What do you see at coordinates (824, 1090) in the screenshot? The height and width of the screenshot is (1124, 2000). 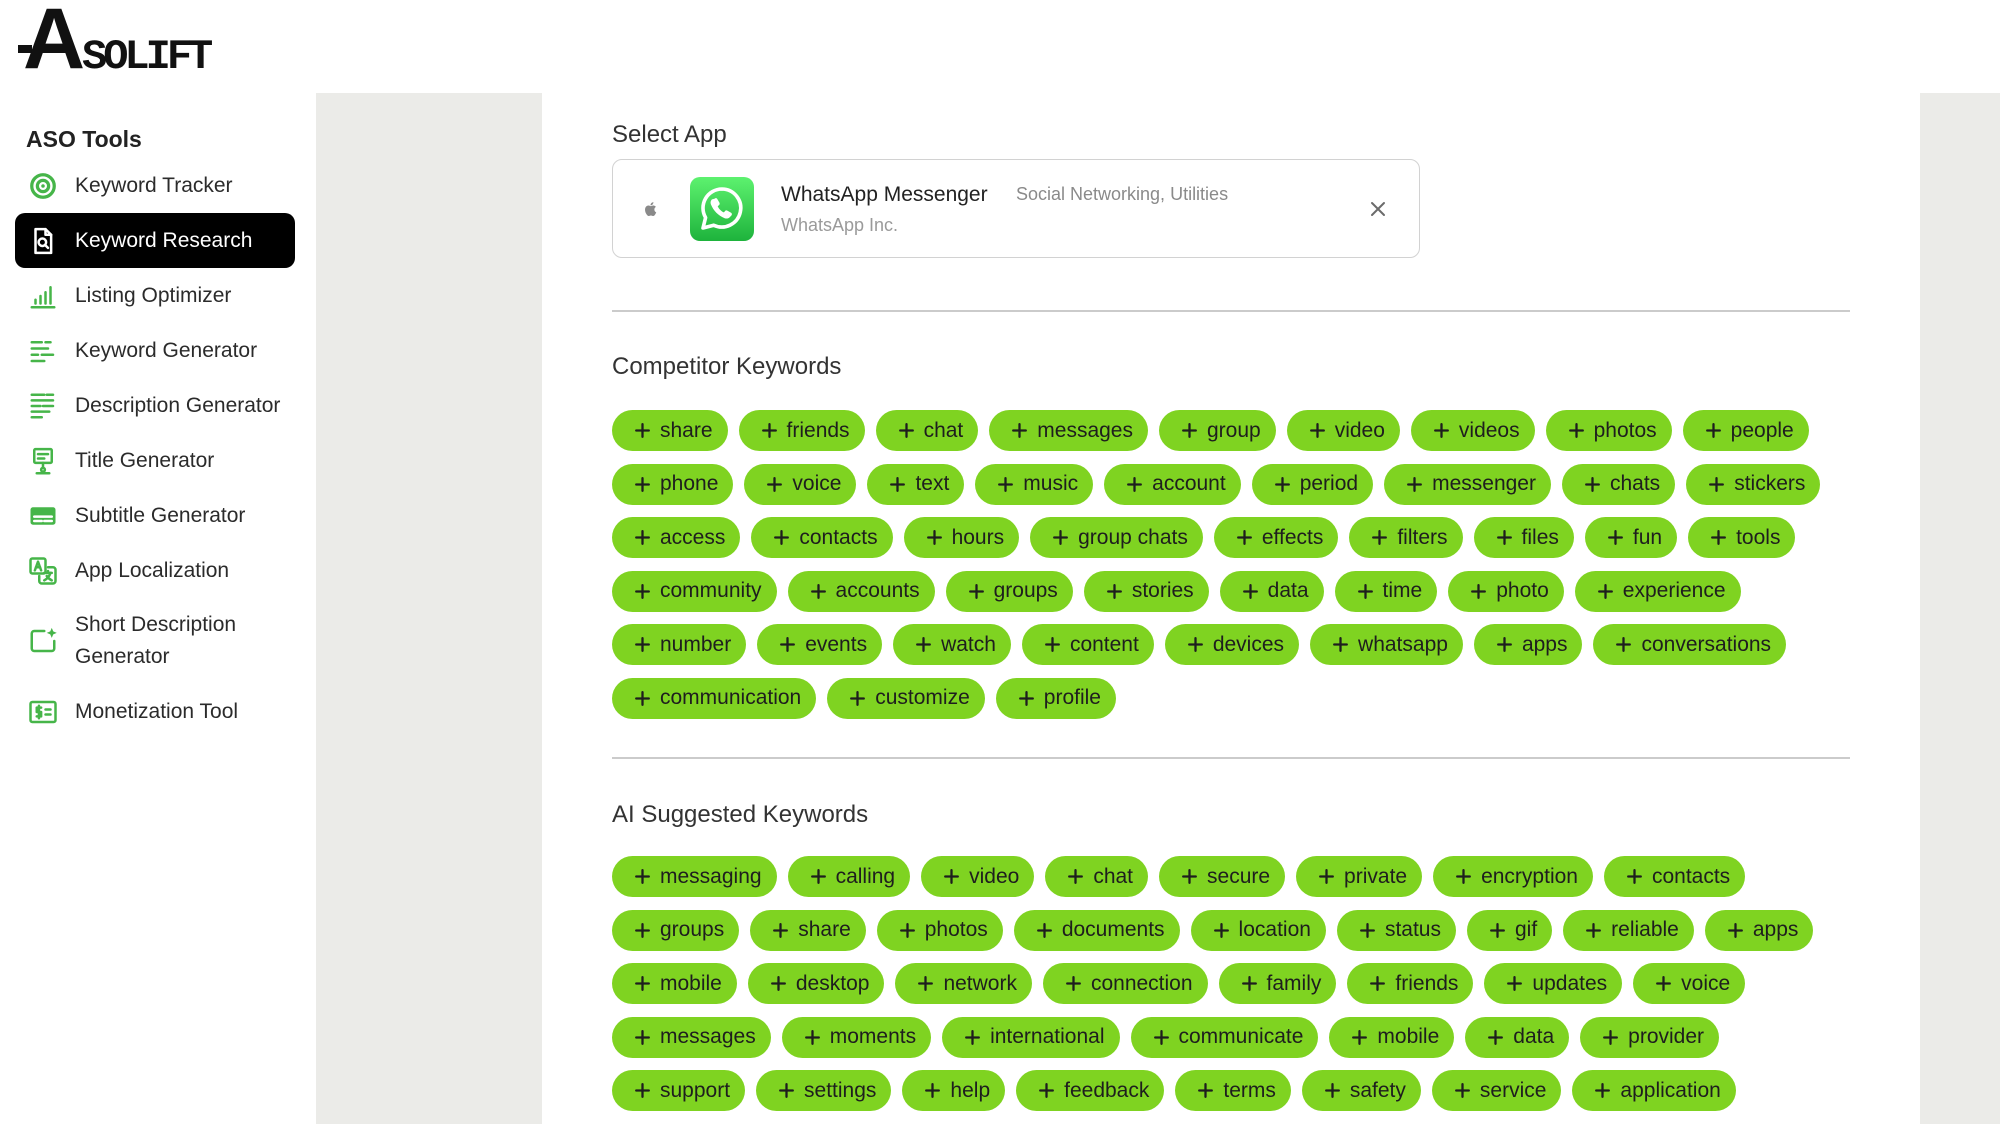 I see `add-keyword-chip: settings` at bounding box center [824, 1090].